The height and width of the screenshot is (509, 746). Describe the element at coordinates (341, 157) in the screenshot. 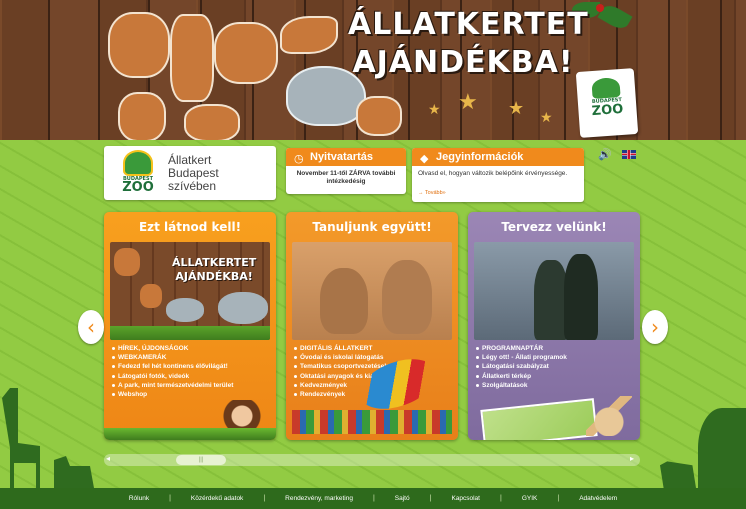

I see `opening-hours-title: Nyitvatartás` at that location.